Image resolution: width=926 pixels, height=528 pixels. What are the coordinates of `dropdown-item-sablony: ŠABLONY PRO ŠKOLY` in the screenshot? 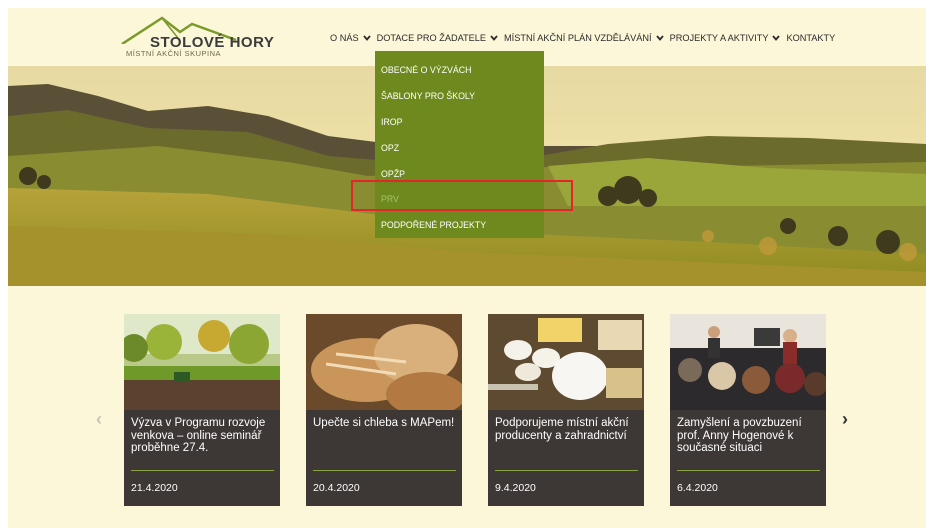 It's located at (428, 96).